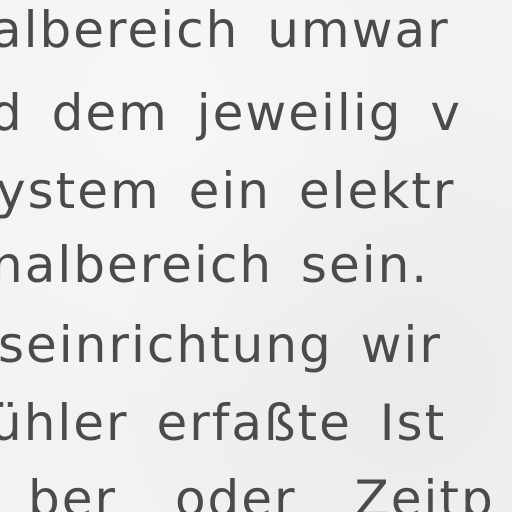 Image resolution: width=512 pixels, height=512 pixels. I want to click on text-line-4: nalbereich sein., so click(215, 265).